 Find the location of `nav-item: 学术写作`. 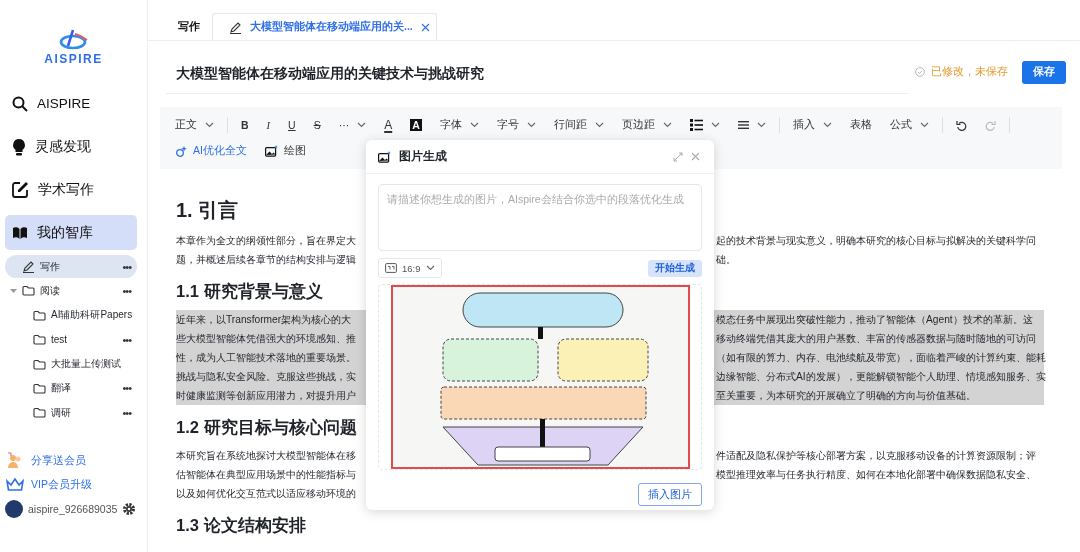

nav-item: 学术写作 is located at coordinates (71, 189).